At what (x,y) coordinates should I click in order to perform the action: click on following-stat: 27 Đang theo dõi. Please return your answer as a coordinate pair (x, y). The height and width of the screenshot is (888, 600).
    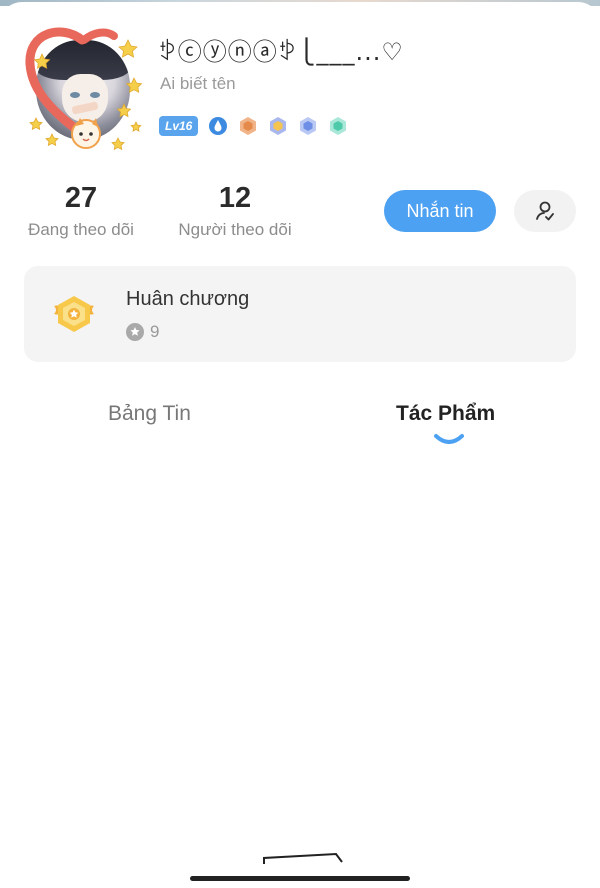
    Looking at the image, I should click on (81, 210).